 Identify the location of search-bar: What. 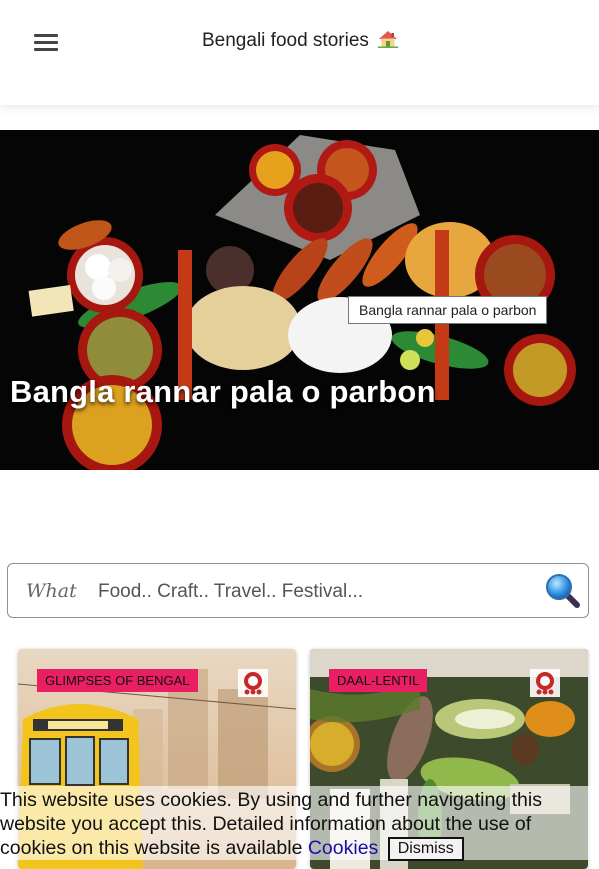
(298, 590).